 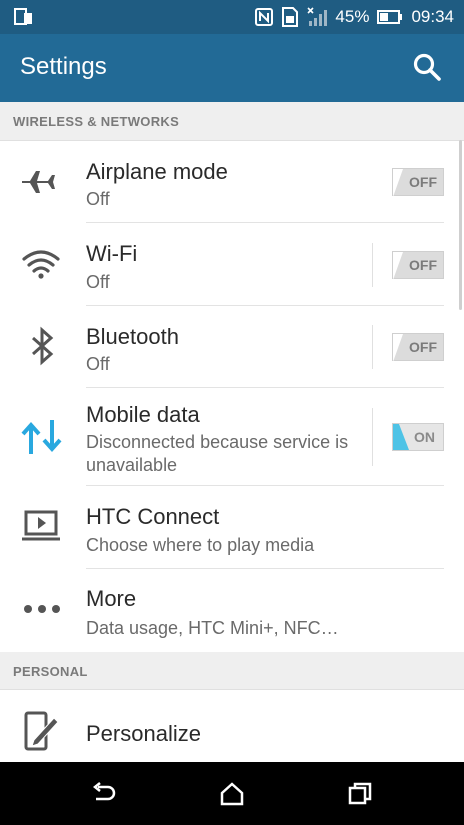 I want to click on setting-summary: Choose where to play media, so click(x=200, y=545).